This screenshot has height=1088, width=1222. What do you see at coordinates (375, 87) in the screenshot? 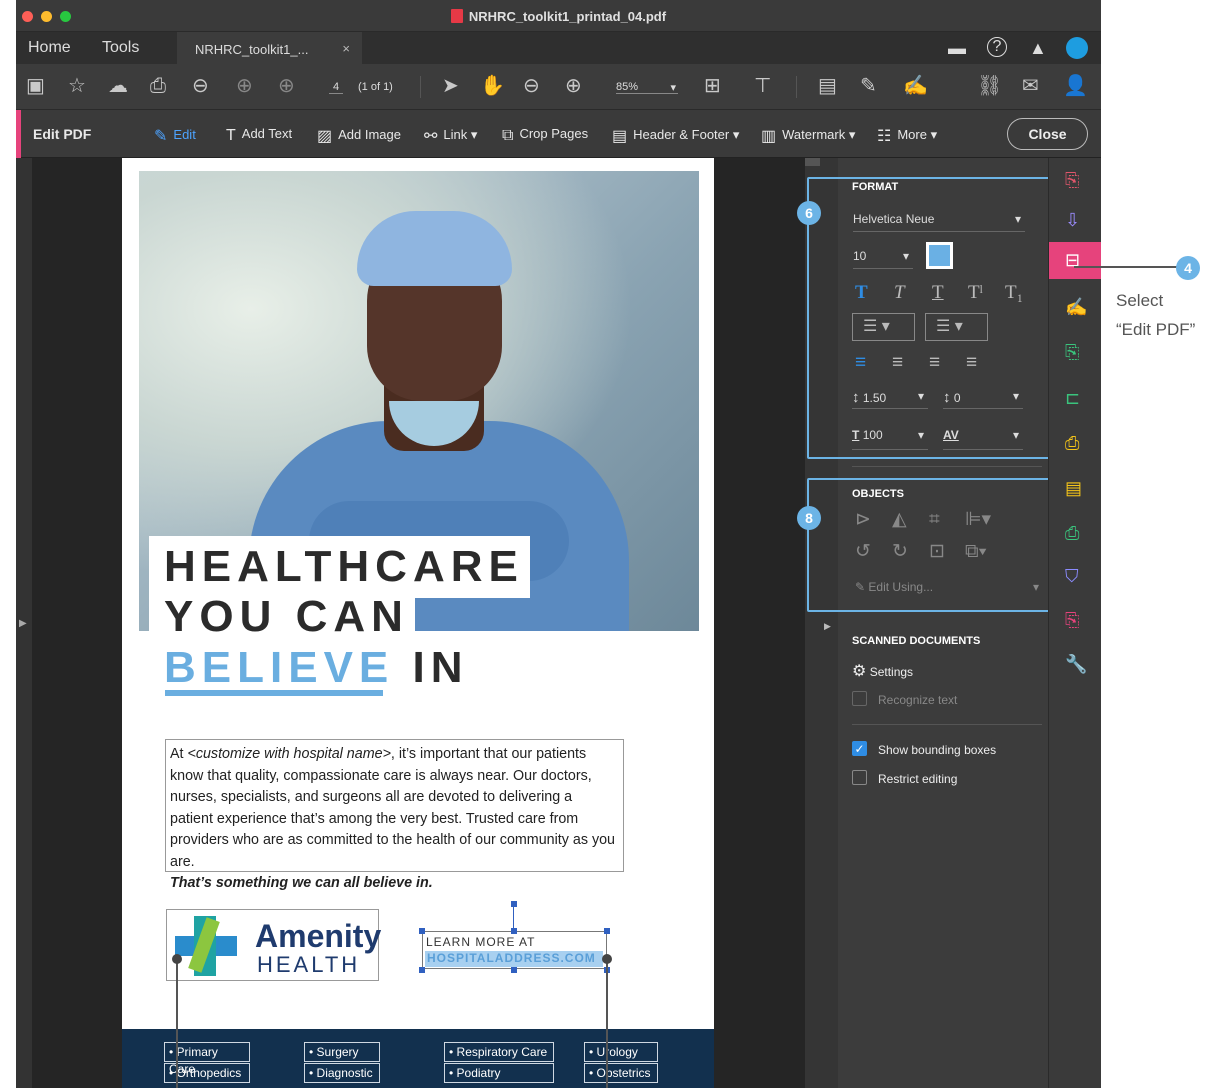
I see `page-count: (1 of 1)` at bounding box center [375, 87].